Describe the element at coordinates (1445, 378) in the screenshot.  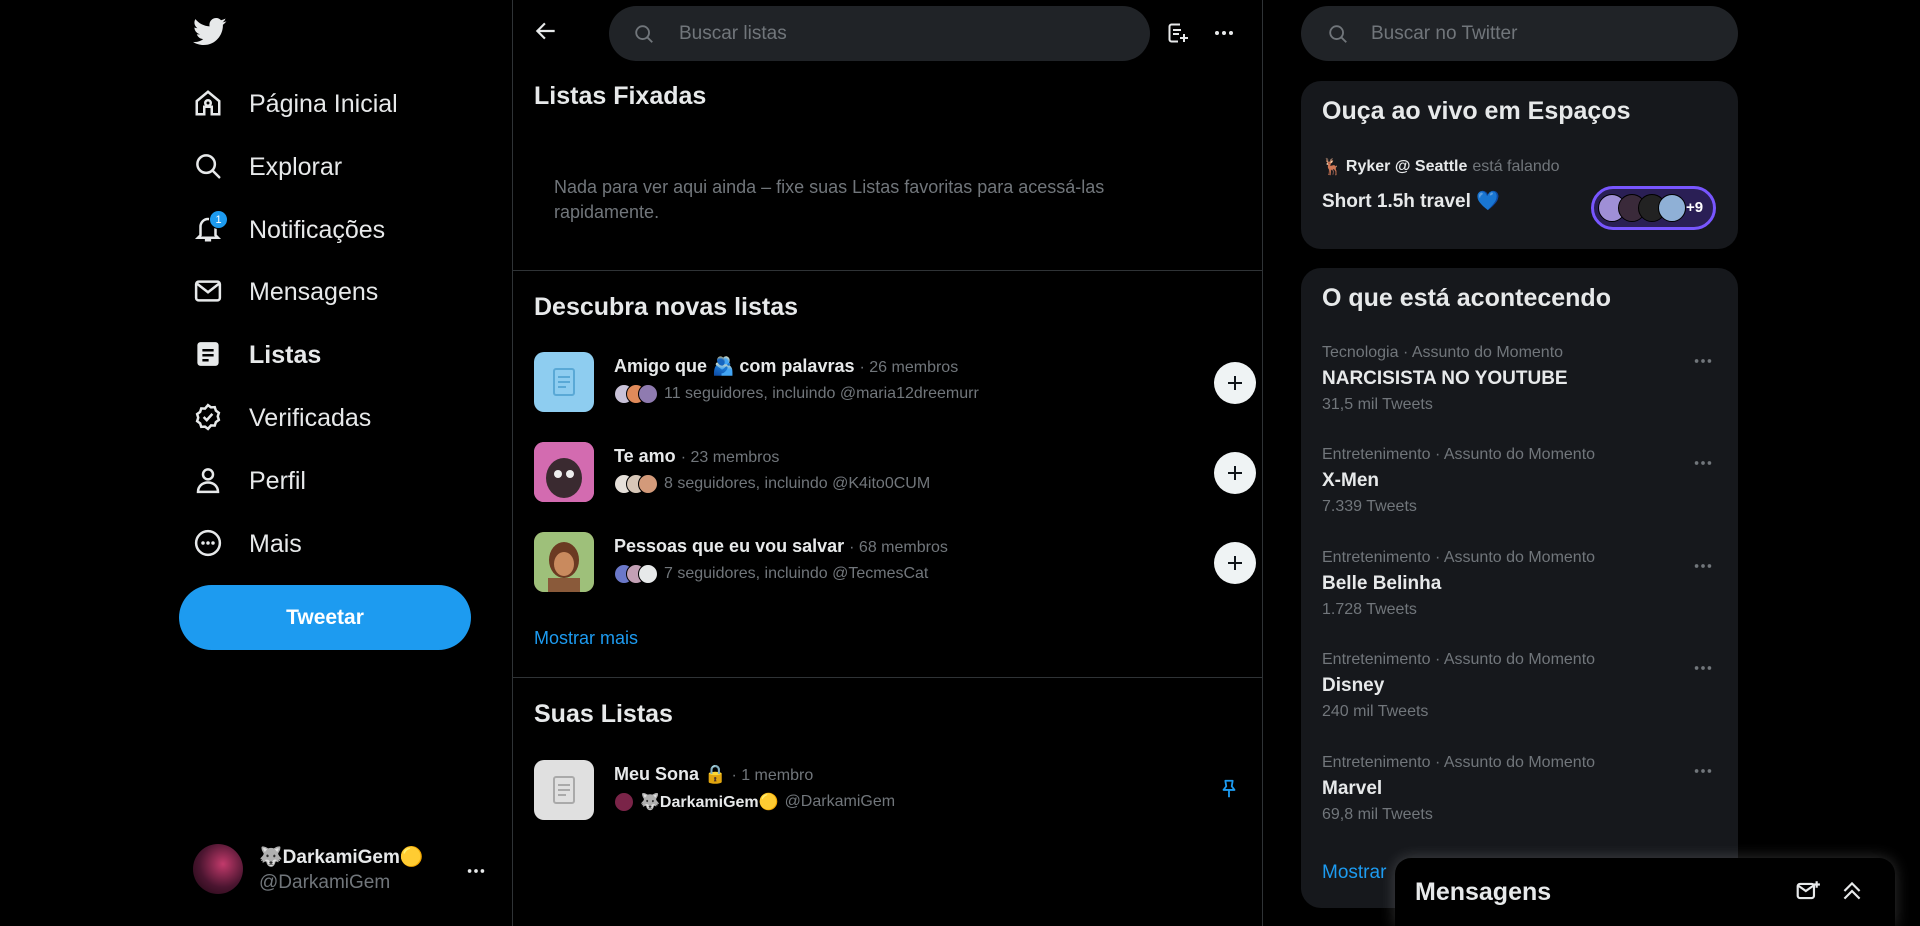
I see `trend-name: NARCISISTA NO YOUTUBE` at that location.